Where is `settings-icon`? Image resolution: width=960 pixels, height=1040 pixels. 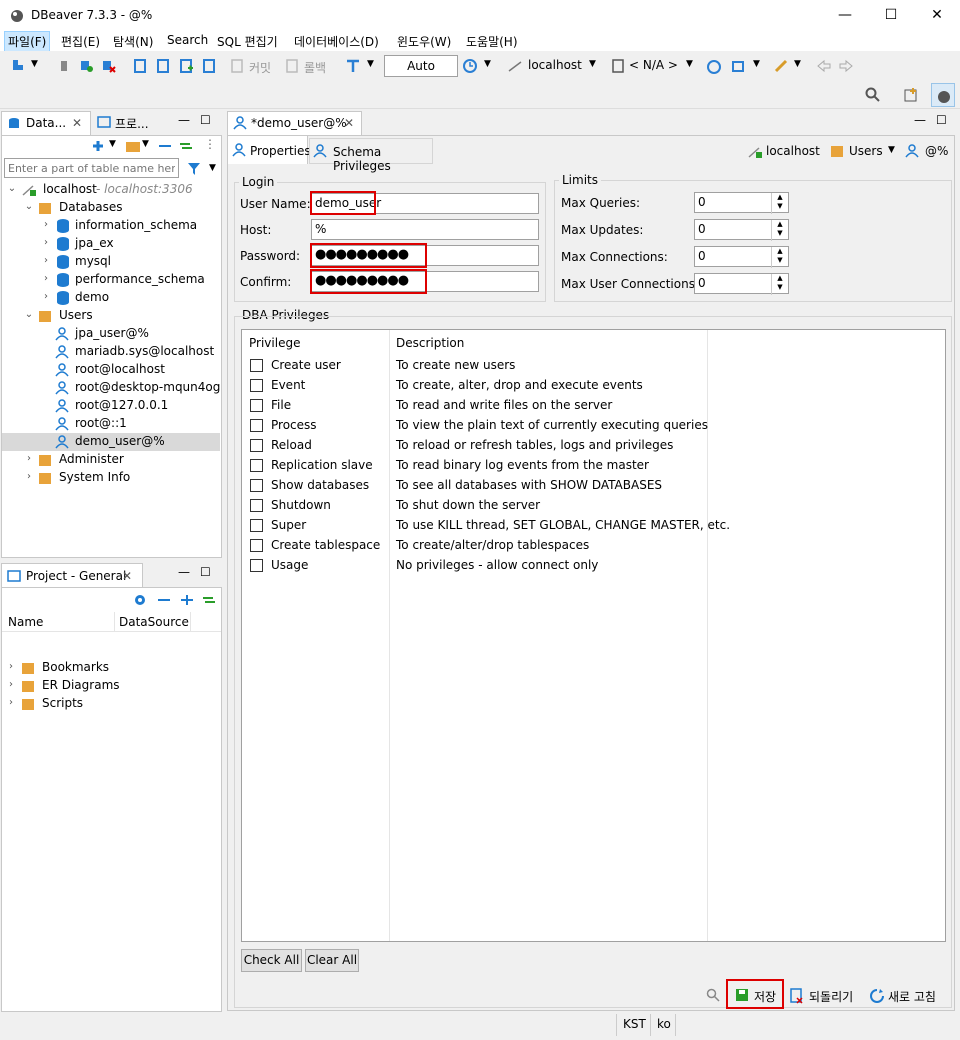
settings-icon is located at coordinates (140, 600).